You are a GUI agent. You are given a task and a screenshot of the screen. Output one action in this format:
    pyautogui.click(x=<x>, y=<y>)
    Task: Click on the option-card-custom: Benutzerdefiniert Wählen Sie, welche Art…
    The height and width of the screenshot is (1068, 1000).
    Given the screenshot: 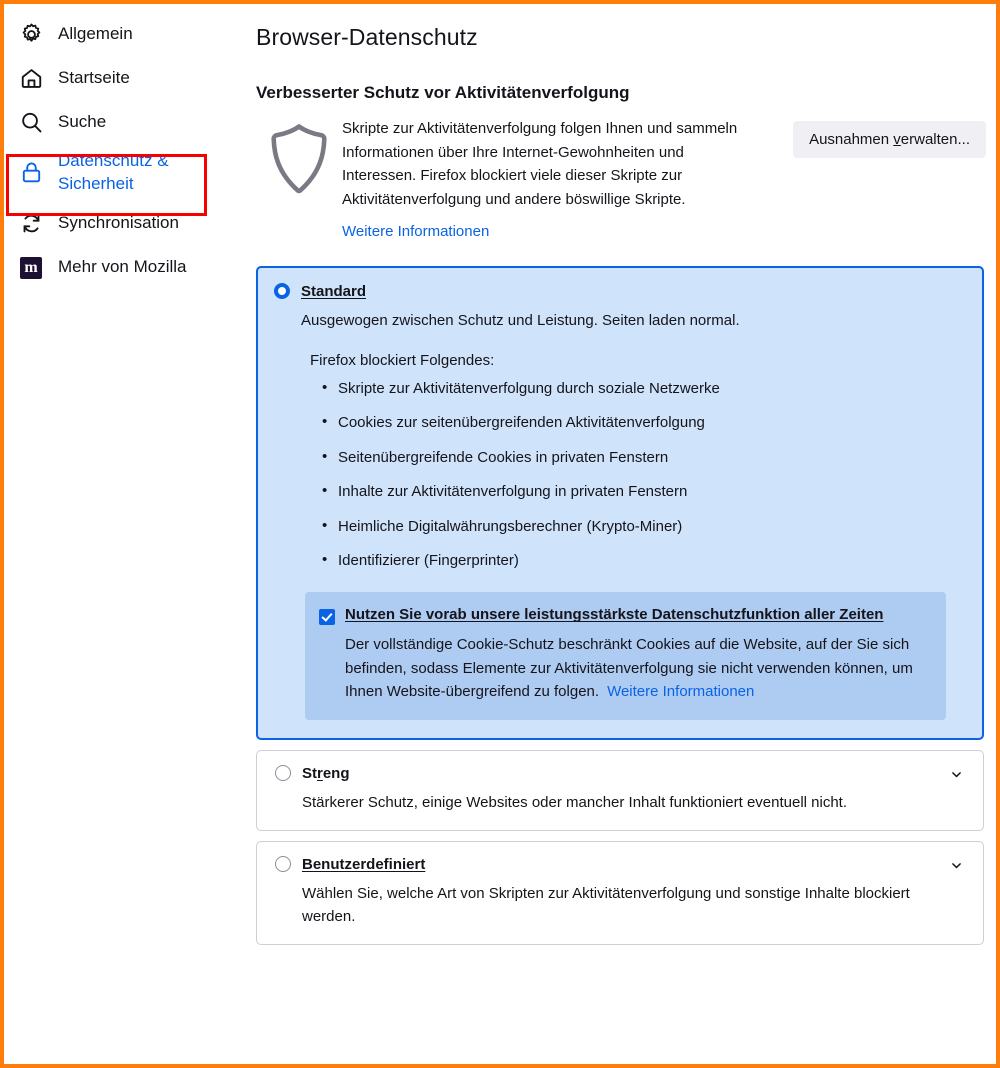 What is the action you would take?
    pyautogui.click(x=620, y=893)
    